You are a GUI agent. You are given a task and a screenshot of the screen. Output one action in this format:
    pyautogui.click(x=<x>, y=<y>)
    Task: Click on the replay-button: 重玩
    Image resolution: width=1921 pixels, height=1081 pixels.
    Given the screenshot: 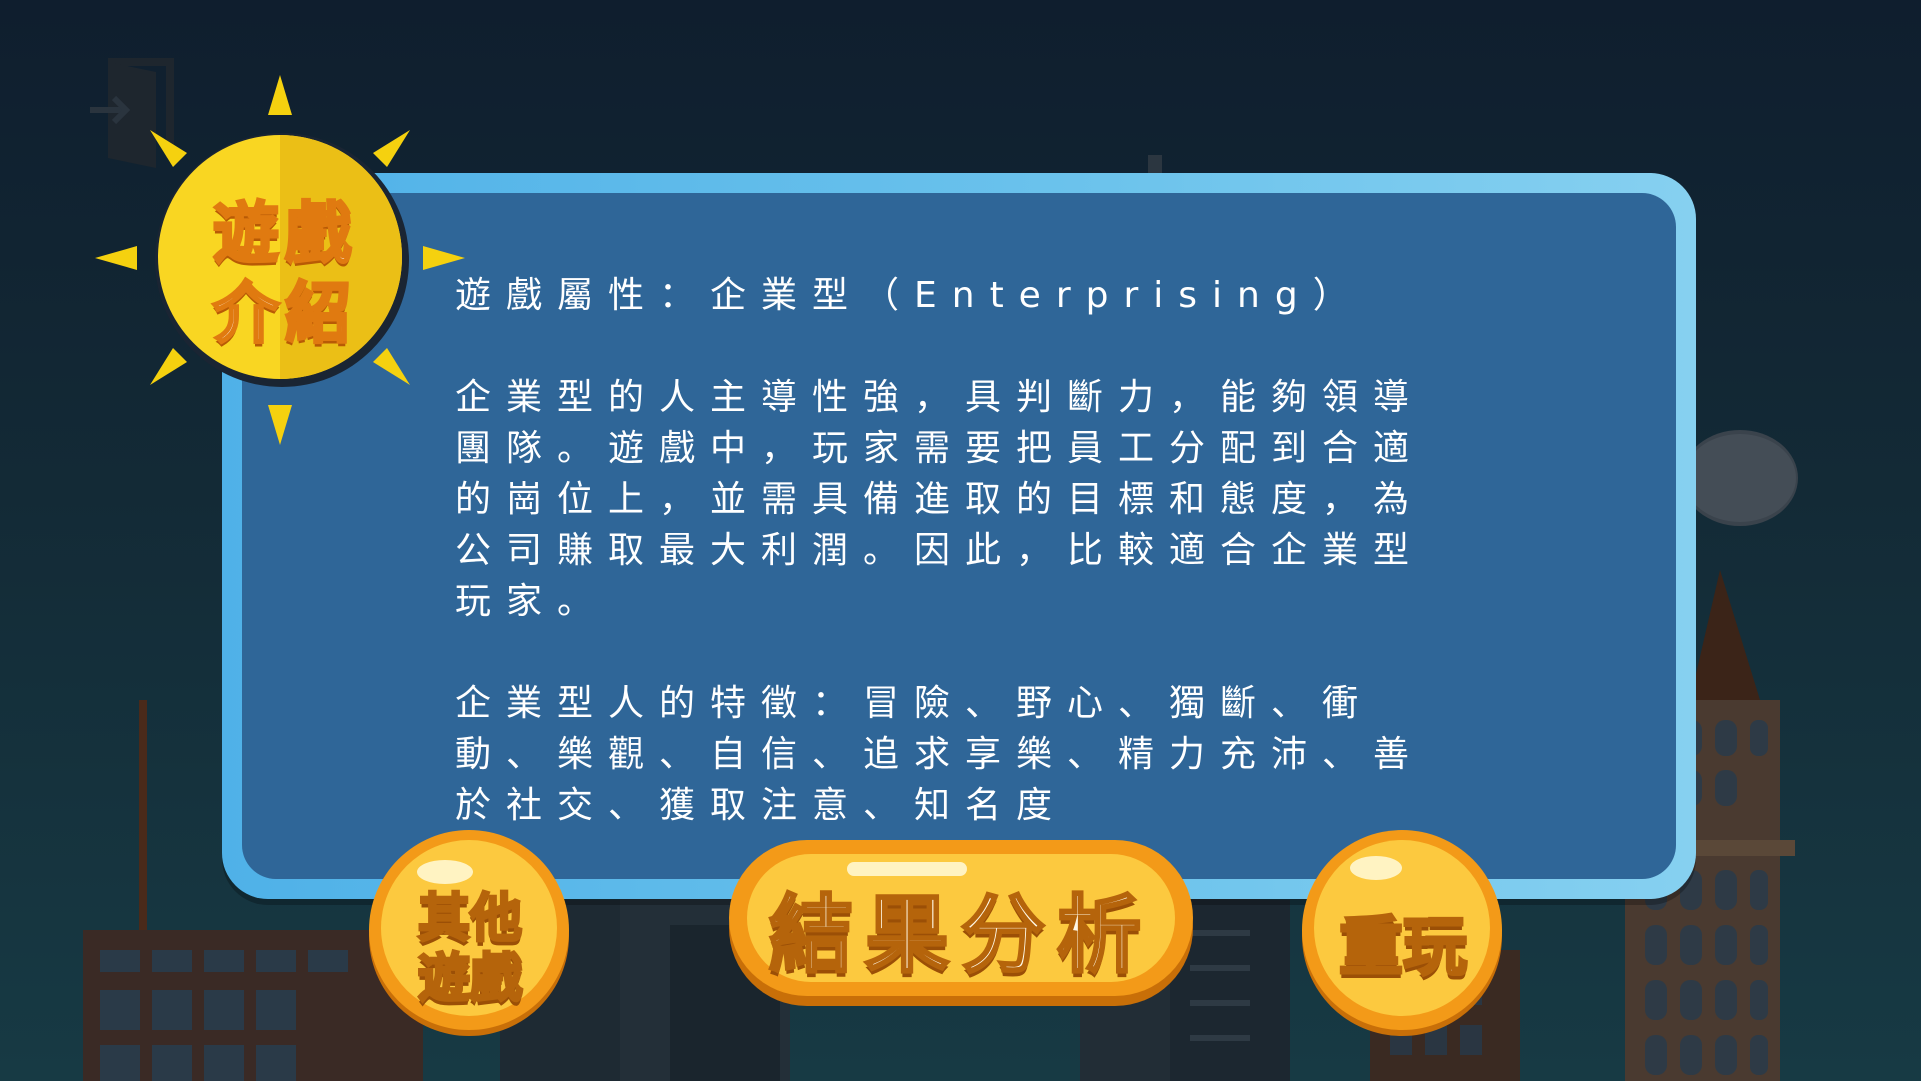 What is the action you would take?
    pyautogui.click(x=1403, y=932)
    